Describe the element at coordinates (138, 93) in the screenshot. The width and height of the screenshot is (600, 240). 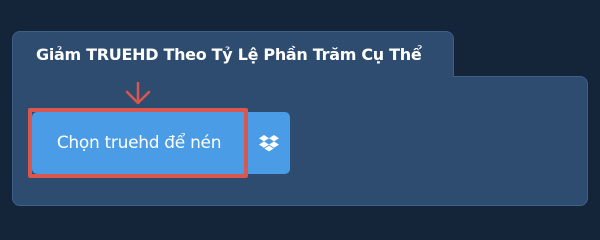
I see `arrow-down-icon` at that location.